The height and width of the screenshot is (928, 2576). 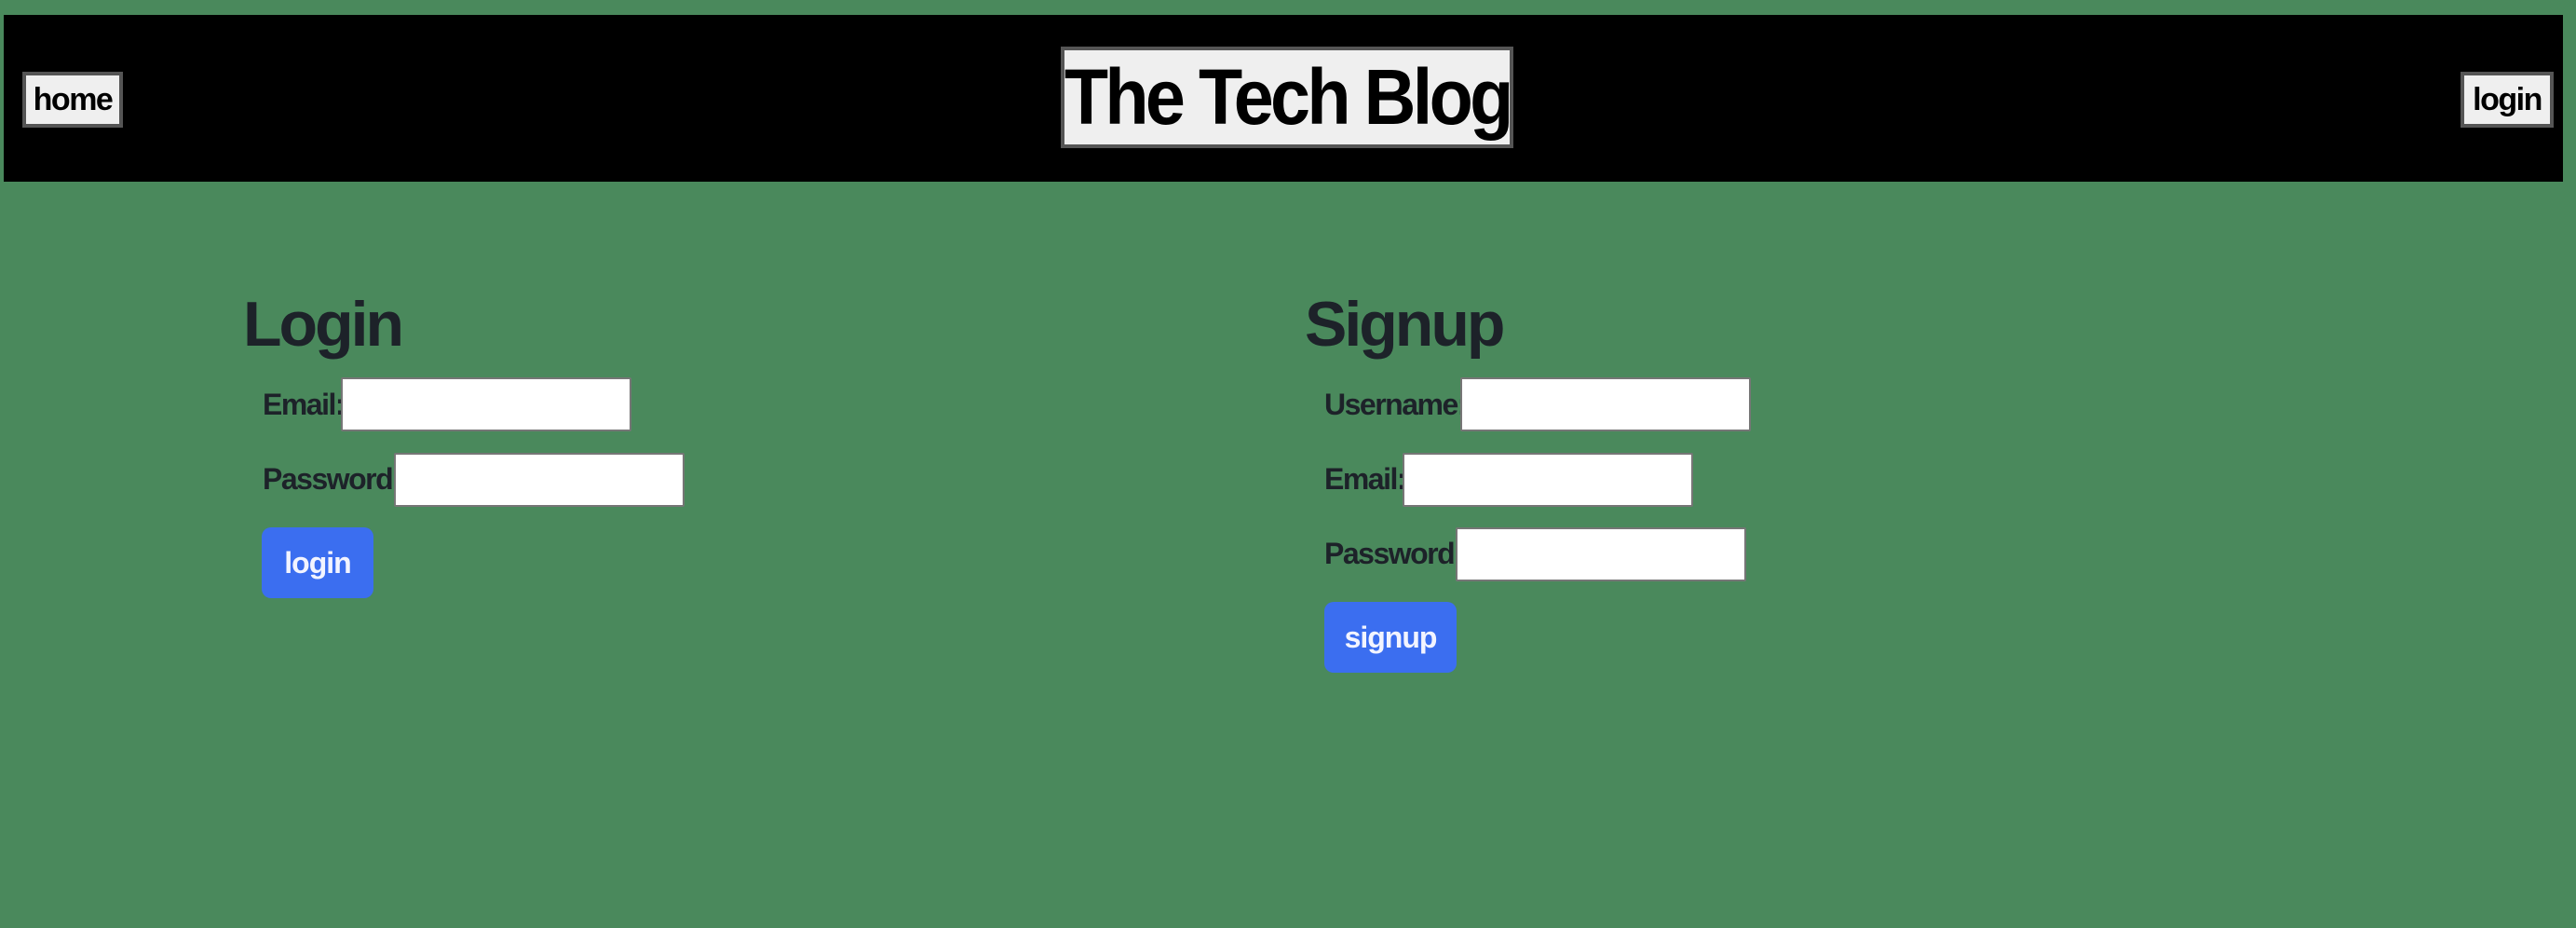 I want to click on home-button: home, so click(x=72, y=100).